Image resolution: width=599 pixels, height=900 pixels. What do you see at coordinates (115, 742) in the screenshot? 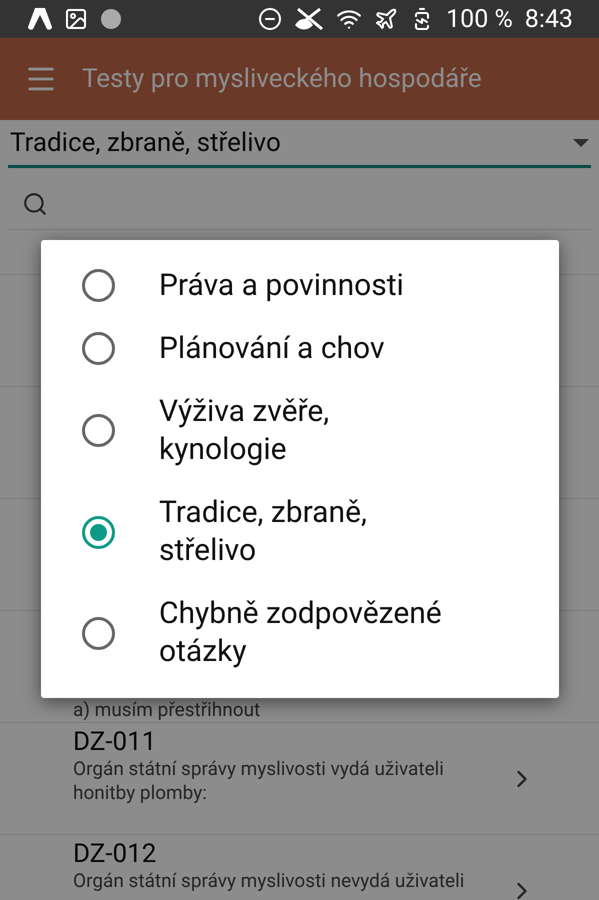
I see `question-code: DZ-011` at bounding box center [115, 742].